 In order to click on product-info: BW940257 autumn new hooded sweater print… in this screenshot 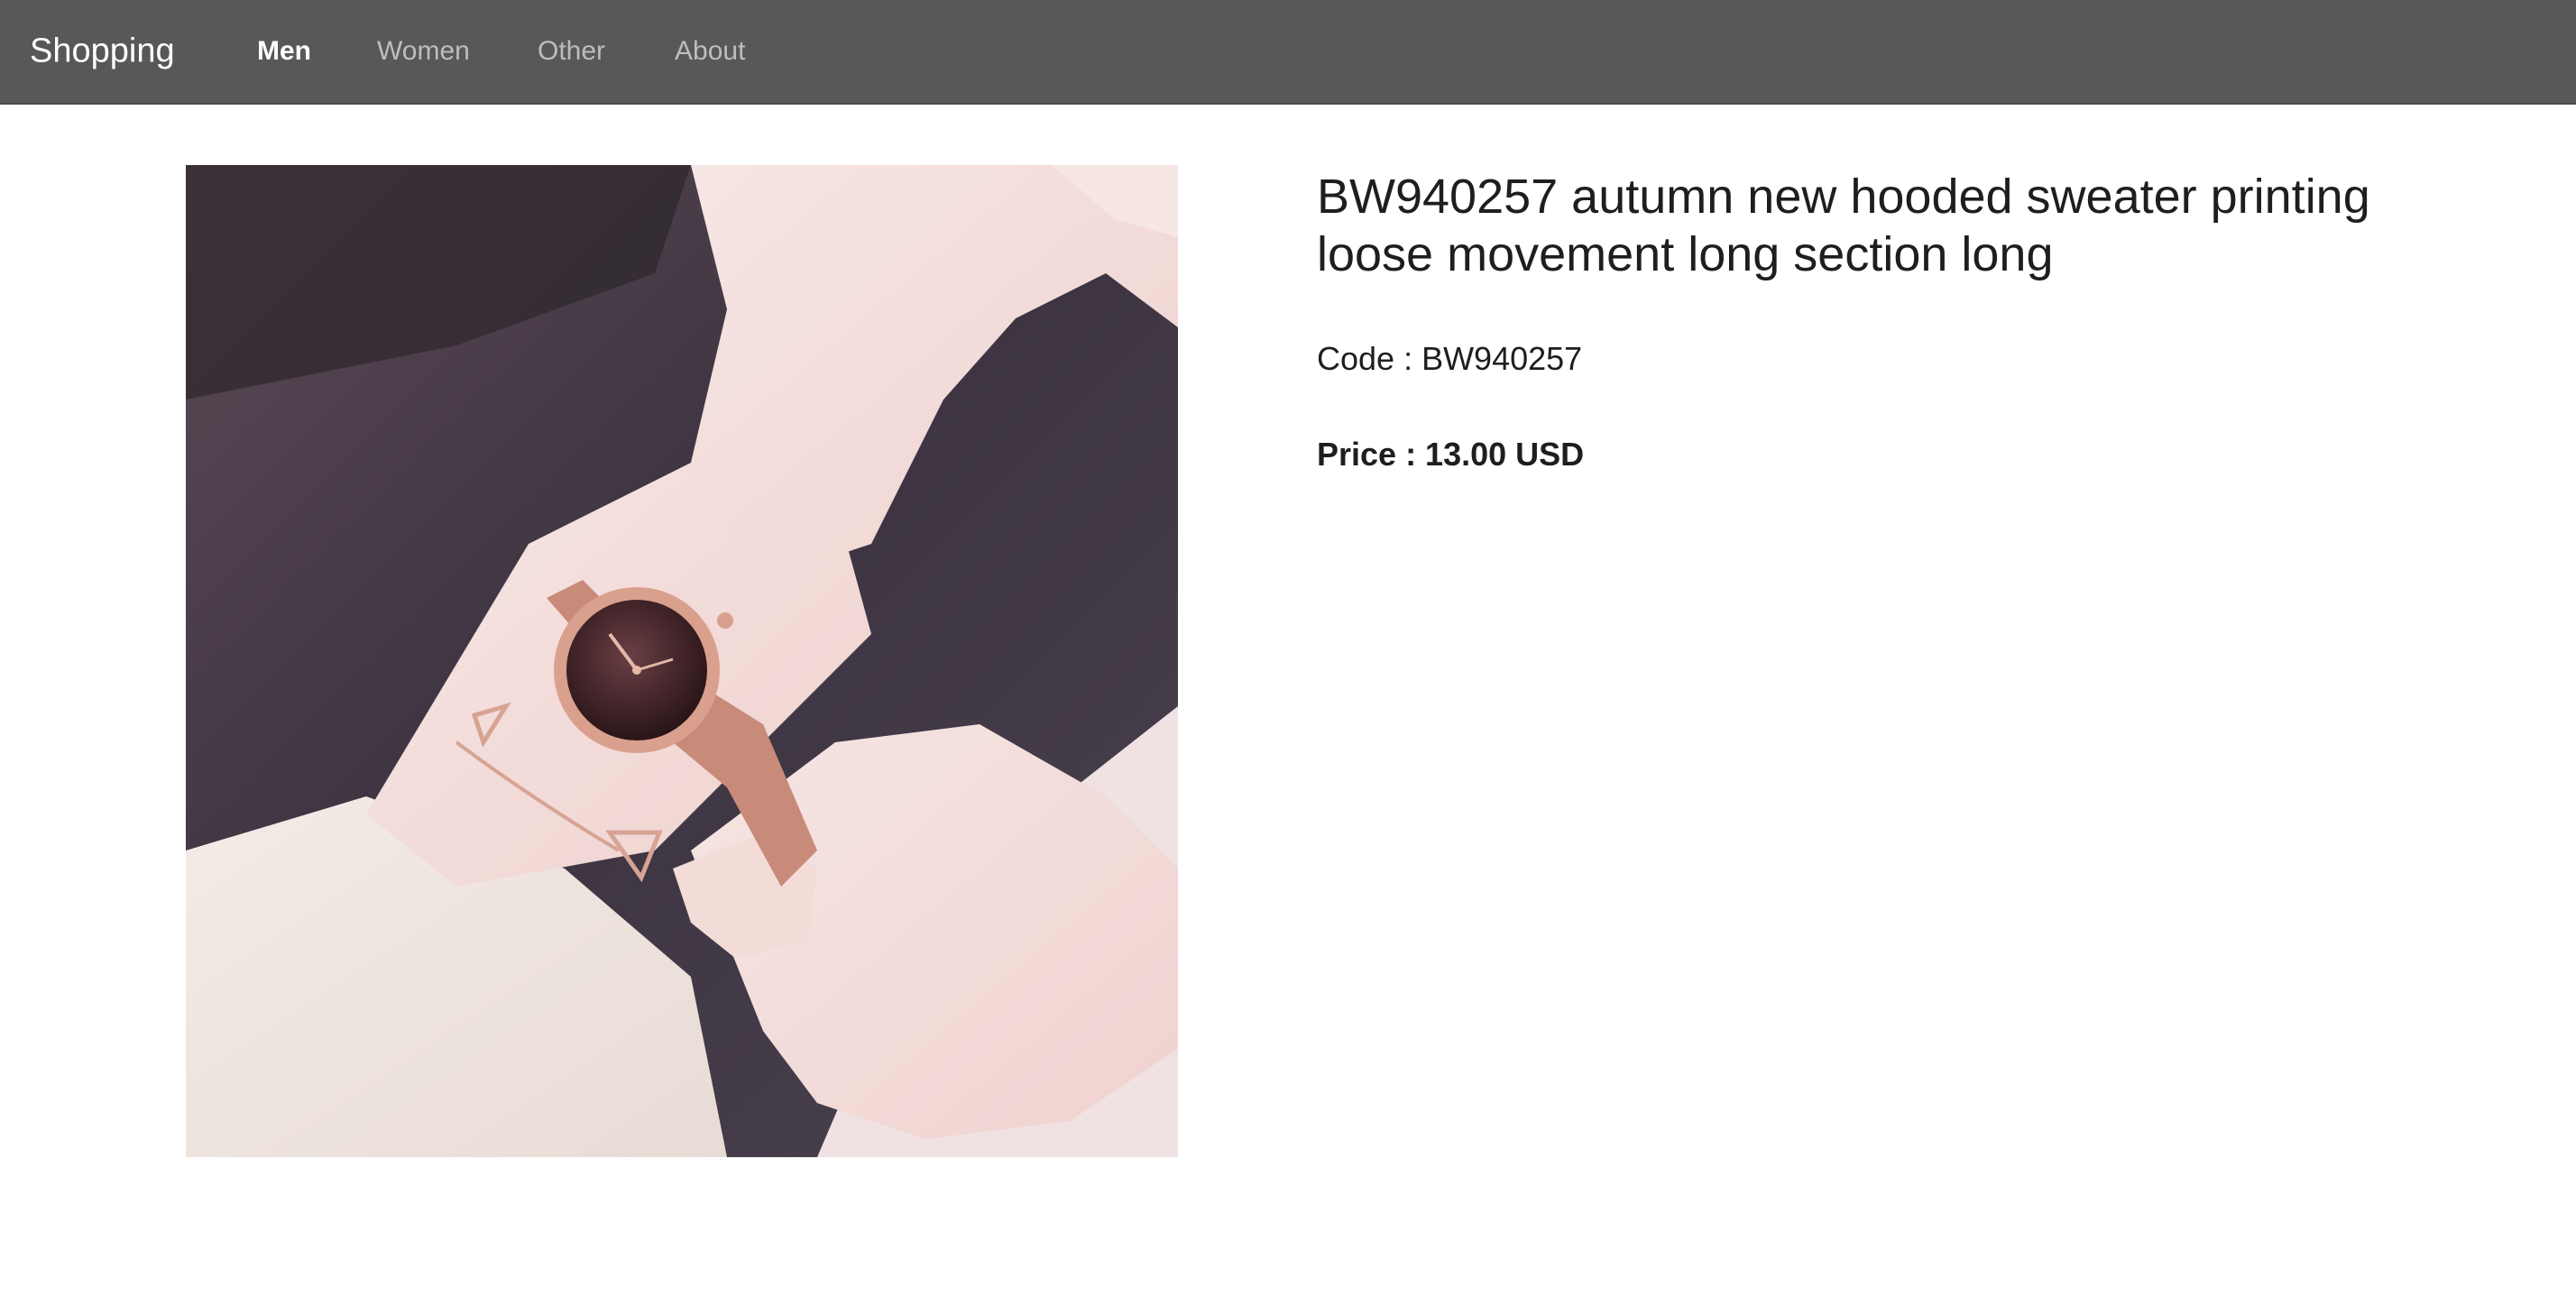, I will do `click(1858, 321)`.